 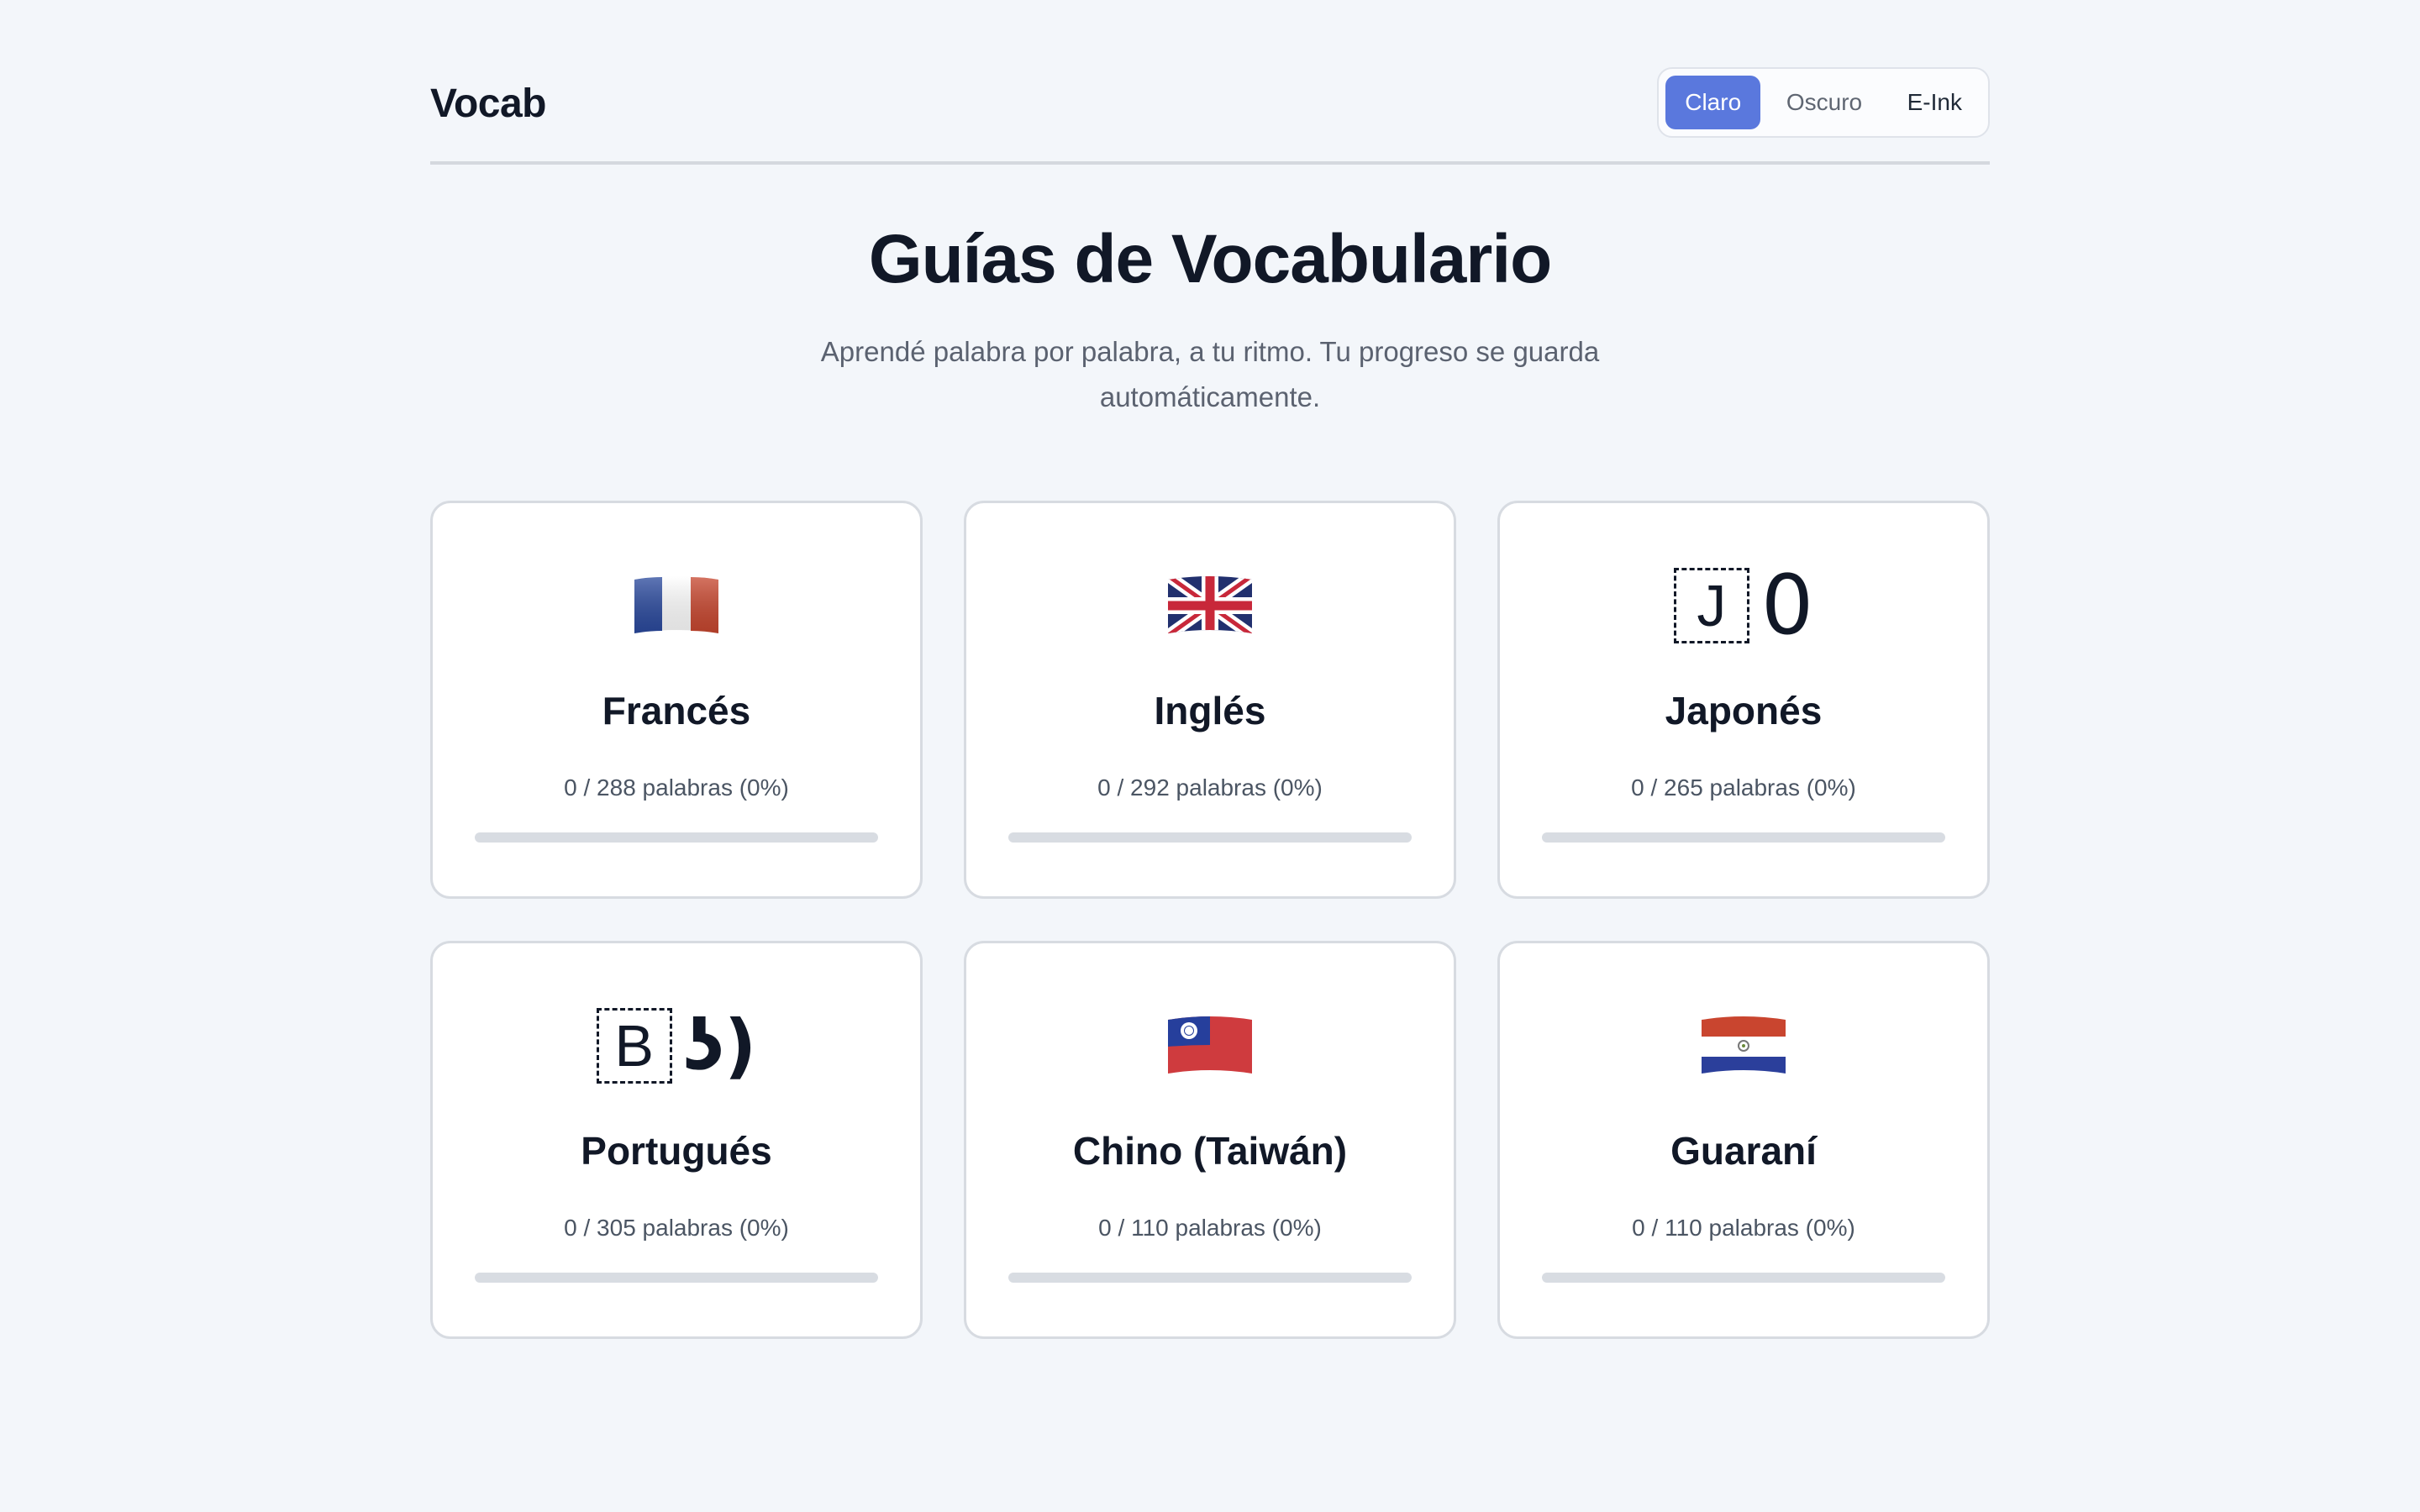 What do you see at coordinates (676, 1151) in the screenshot?
I see `guide-title: Portugués` at bounding box center [676, 1151].